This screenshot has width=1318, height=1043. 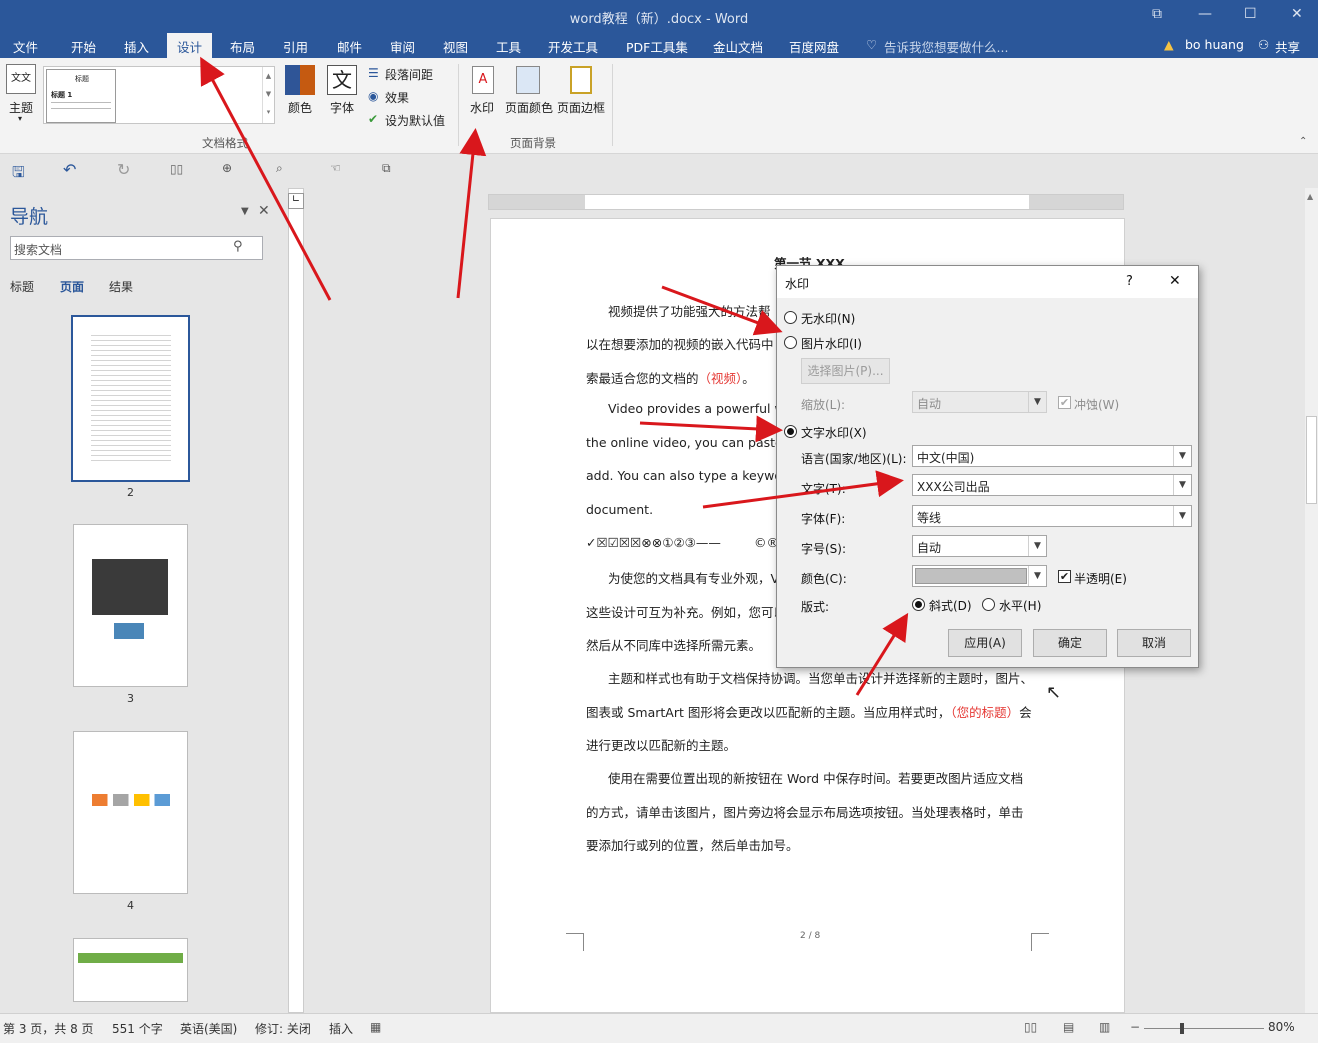 What do you see at coordinates (227, 168) in the screenshot?
I see `web-layout-icon: ⊕` at bounding box center [227, 168].